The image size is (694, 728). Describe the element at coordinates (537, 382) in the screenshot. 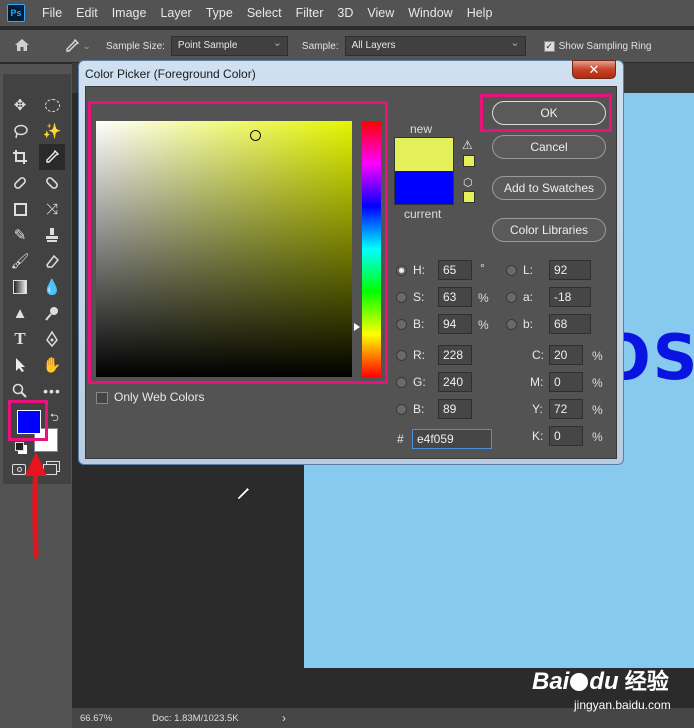

I see `m-label: M:` at that location.